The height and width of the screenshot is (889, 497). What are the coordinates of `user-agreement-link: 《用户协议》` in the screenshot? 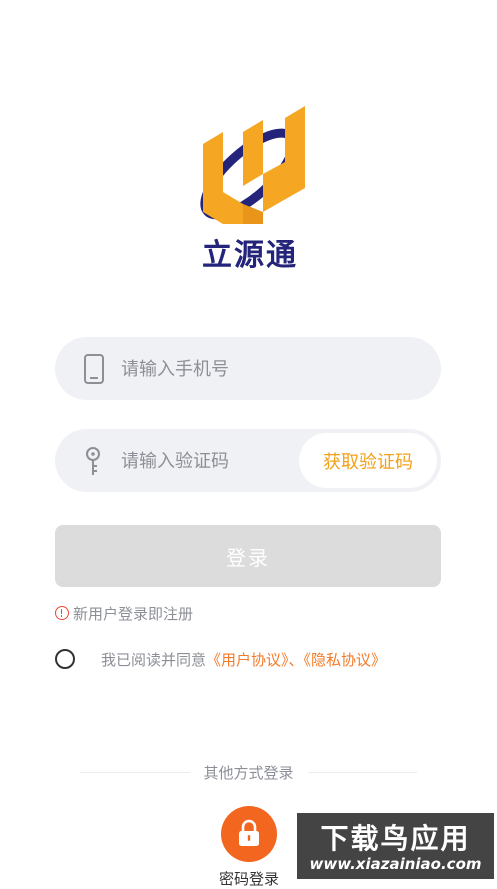 It's located at (247, 660).